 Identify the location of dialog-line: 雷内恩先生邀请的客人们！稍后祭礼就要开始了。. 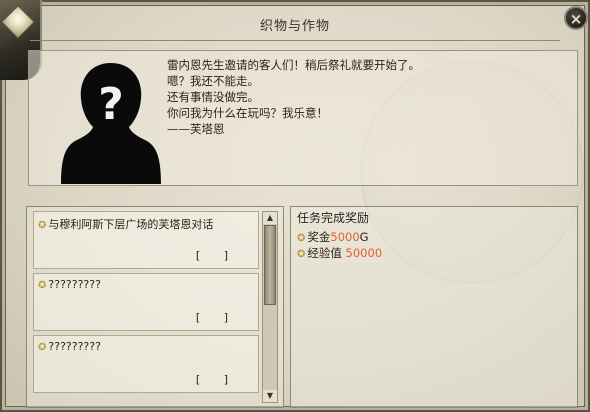
(293, 65).